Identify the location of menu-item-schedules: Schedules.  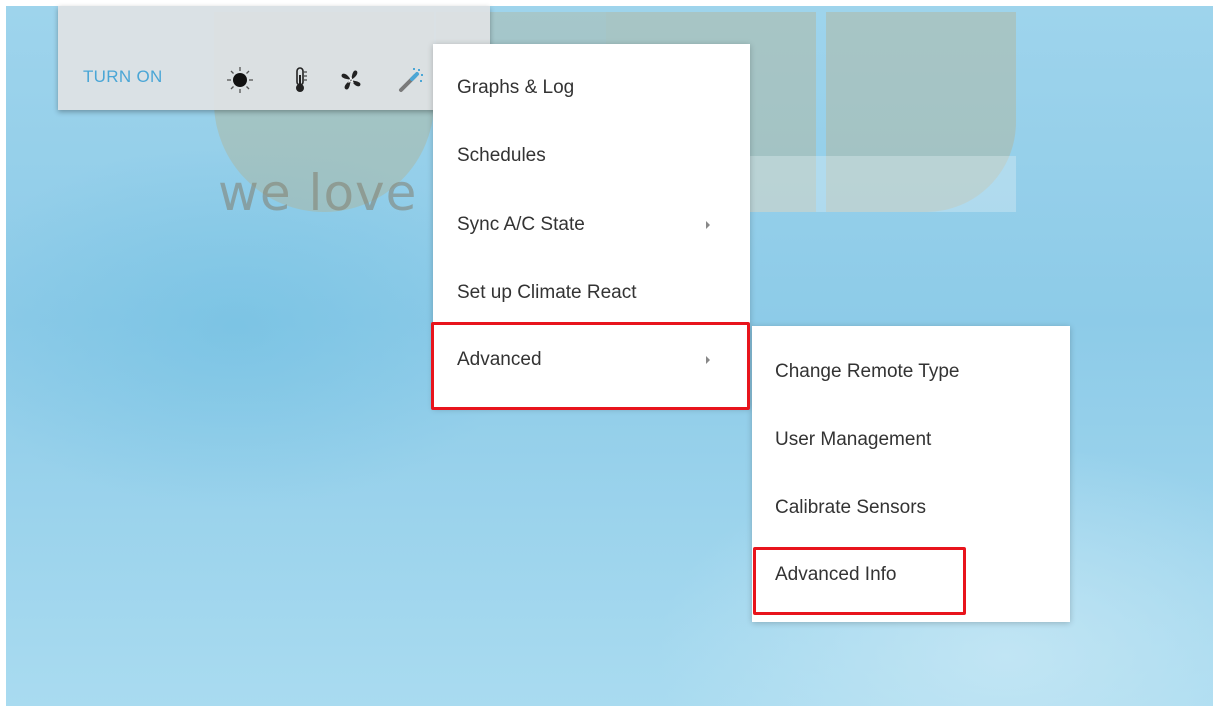
(591, 156).